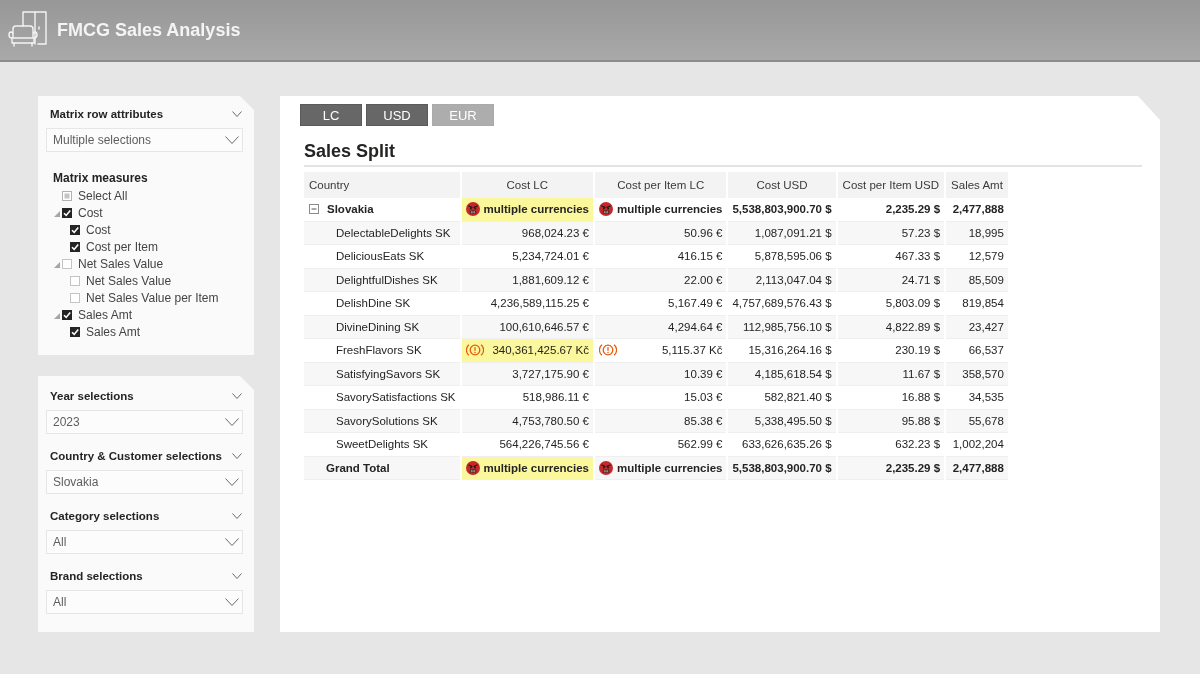 This screenshot has width=1200, height=674. Describe the element at coordinates (92, 396) in the screenshot. I see `slicer-title: Year selections` at that location.